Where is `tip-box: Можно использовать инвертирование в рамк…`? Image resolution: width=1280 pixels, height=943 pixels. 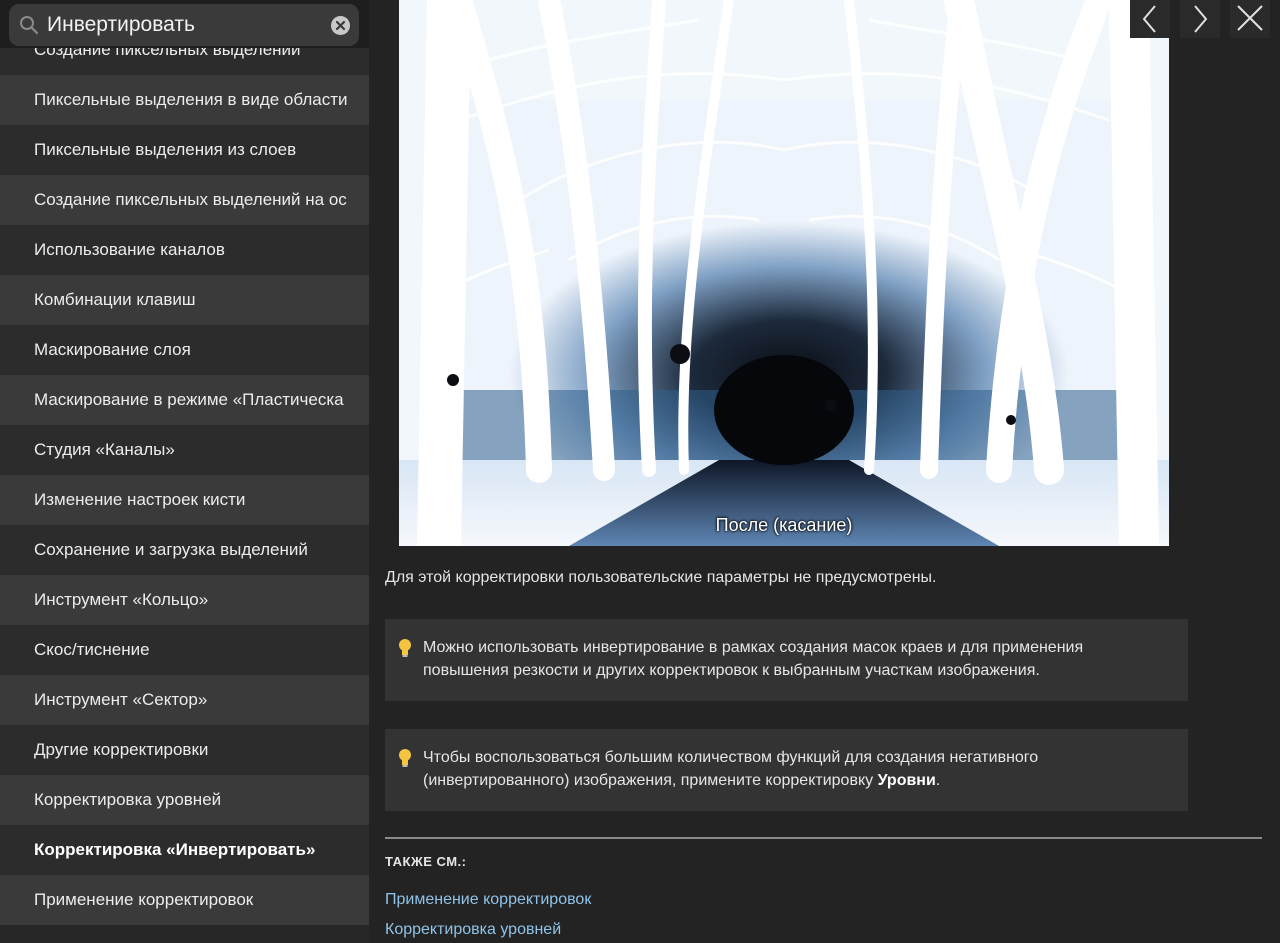
tip-box: Можно использовать инвертирование в рамк… is located at coordinates (786, 660).